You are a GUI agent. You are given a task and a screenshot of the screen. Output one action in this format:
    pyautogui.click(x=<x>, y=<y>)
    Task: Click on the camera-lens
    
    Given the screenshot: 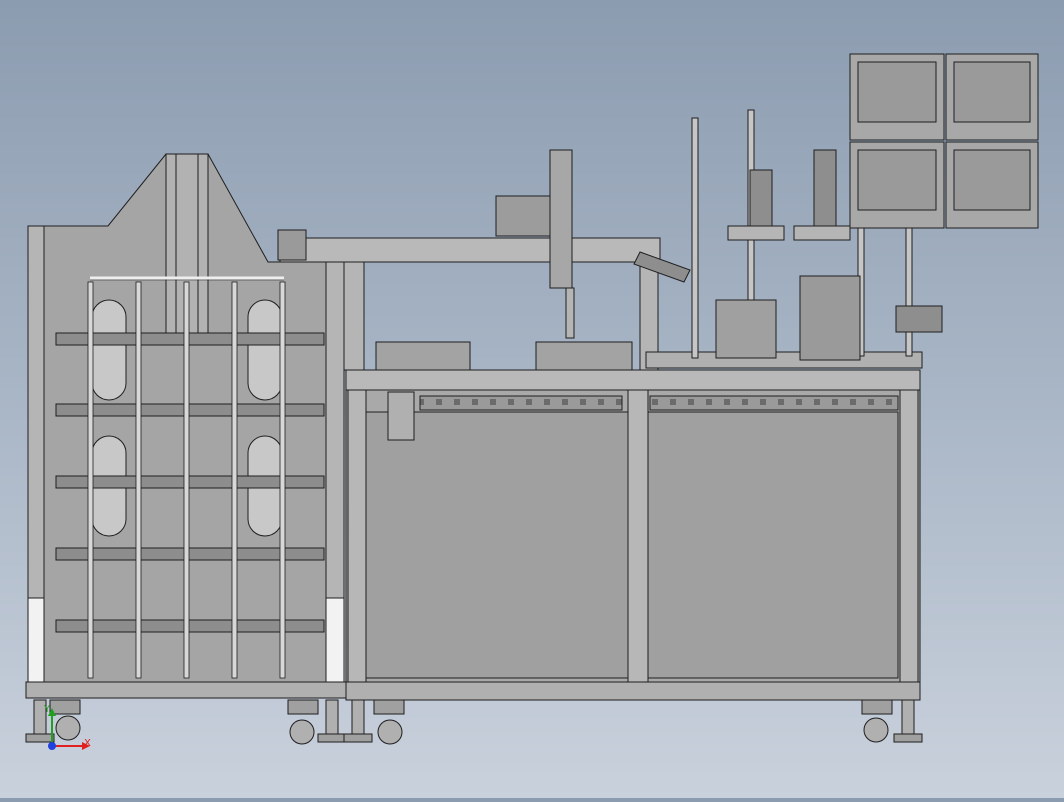 What is the action you would take?
    pyautogui.click(x=825, y=188)
    